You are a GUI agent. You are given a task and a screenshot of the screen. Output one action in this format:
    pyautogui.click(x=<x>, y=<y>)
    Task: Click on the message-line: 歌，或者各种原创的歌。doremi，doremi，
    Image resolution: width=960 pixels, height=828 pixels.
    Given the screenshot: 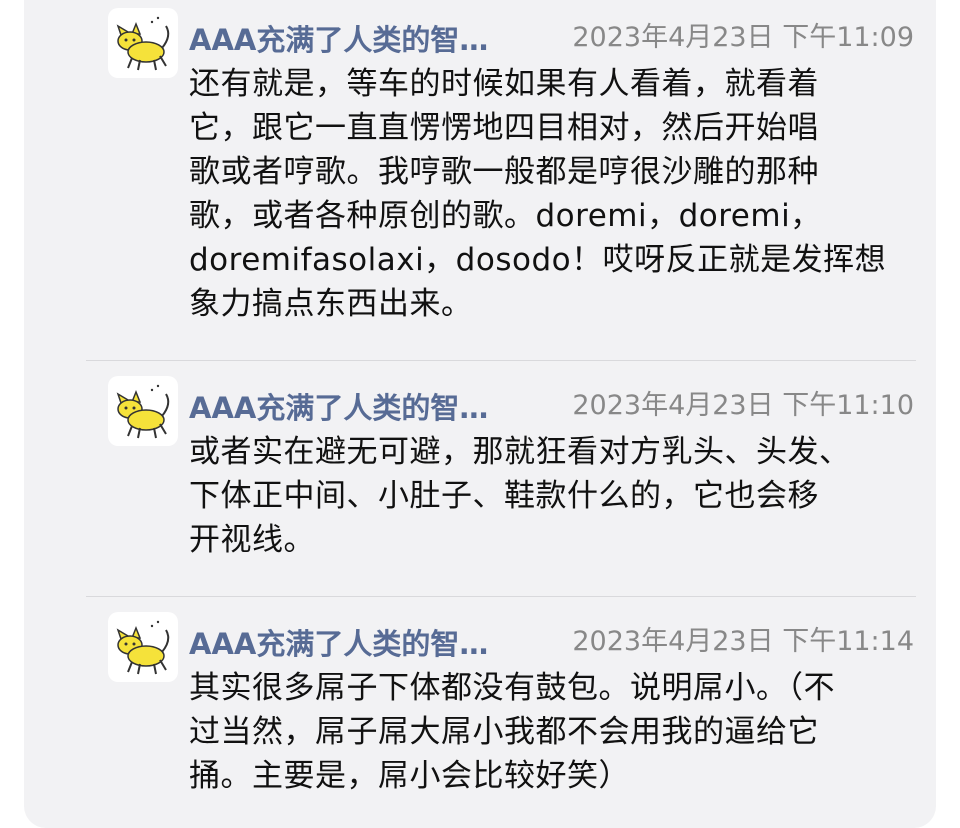 What is the action you would take?
    pyautogui.click(x=505, y=216)
    